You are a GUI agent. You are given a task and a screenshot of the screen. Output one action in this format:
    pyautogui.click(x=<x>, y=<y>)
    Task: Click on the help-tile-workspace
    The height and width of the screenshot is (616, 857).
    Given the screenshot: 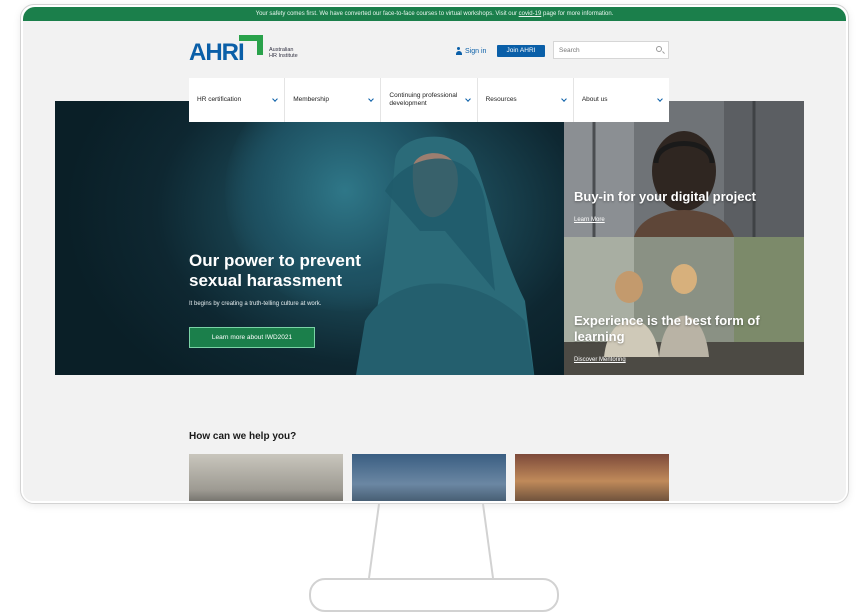 What is the action you would take?
    pyautogui.click(x=429, y=477)
    